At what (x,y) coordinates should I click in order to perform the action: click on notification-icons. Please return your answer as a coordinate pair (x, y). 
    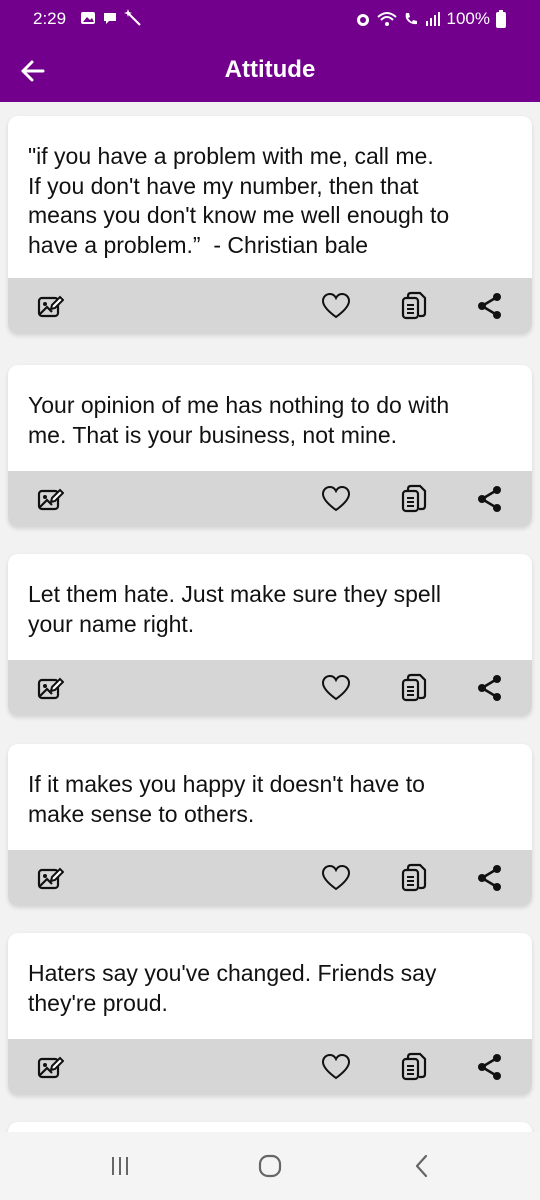
    Looking at the image, I should click on (111, 18).